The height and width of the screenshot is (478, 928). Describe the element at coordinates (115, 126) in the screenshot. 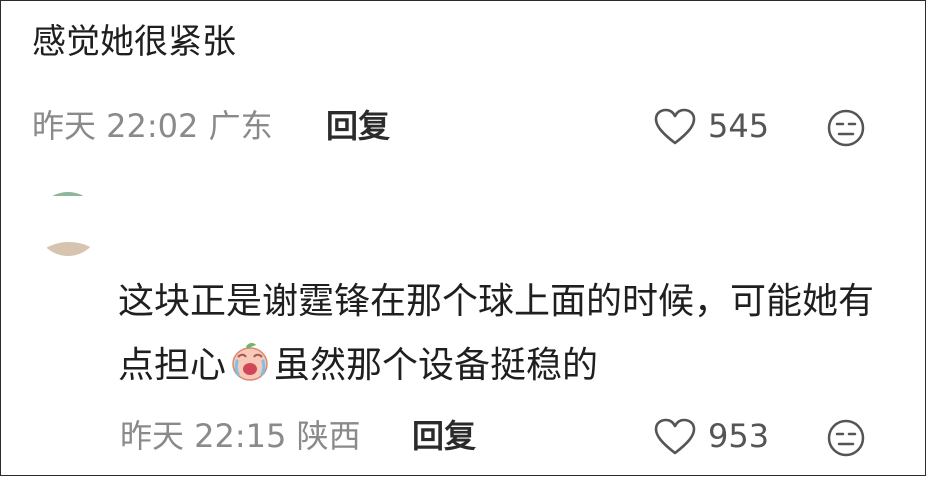

I see `comment-time: 昨天 22:02` at that location.